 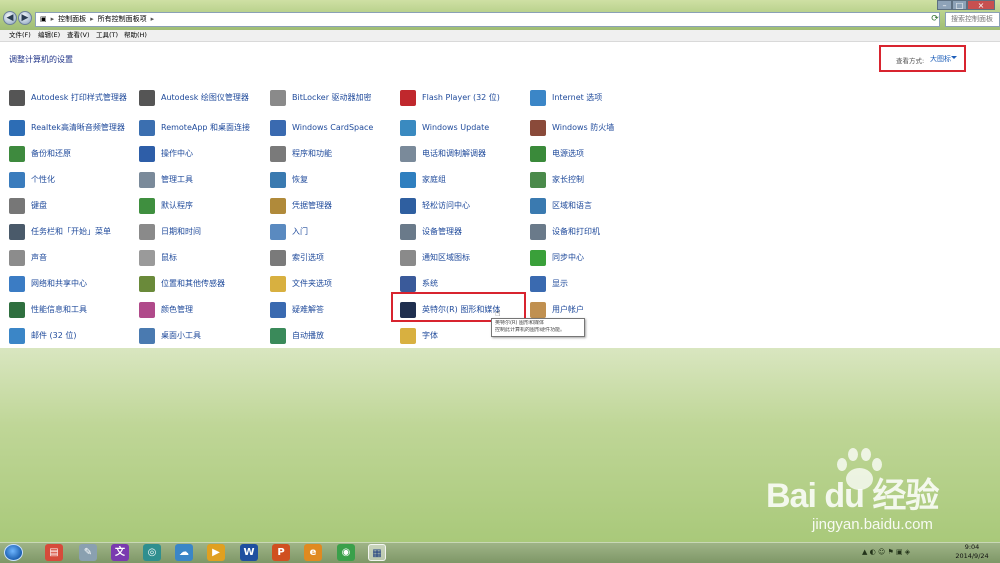 What do you see at coordinates (334, 262) in the screenshot?
I see `cp-item-indexing: 索引选项` at bounding box center [334, 262].